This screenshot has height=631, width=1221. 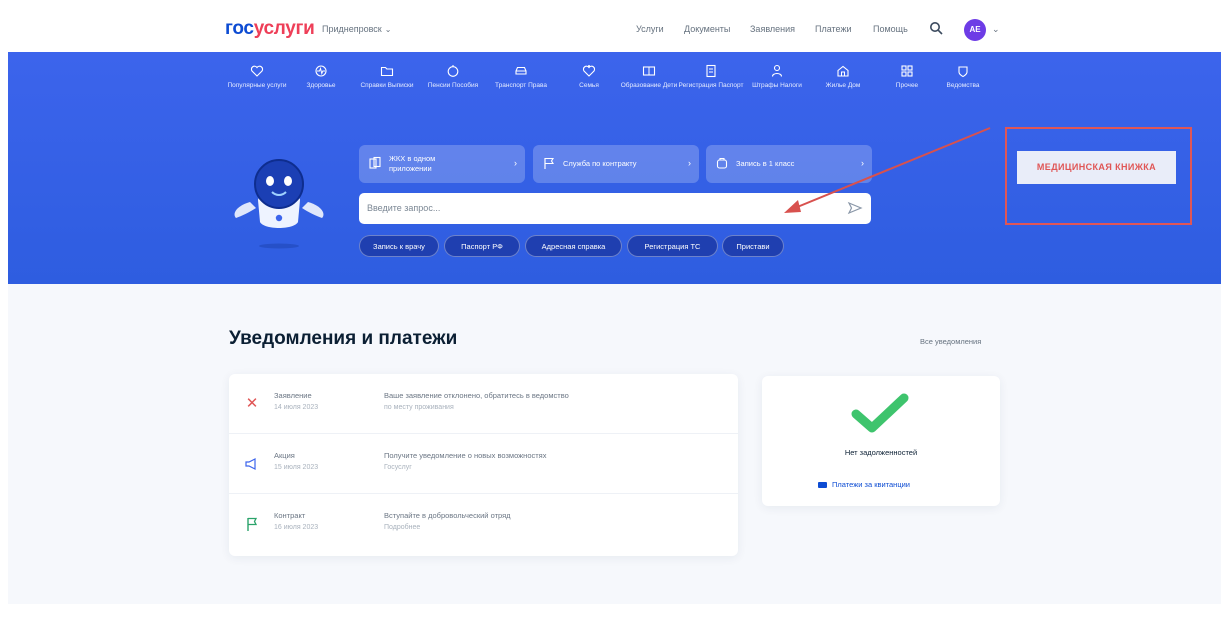 What do you see at coordinates (296, 407) in the screenshot?
I see `notification-date: 14 июля 2023` at bounding box center [296, 407].